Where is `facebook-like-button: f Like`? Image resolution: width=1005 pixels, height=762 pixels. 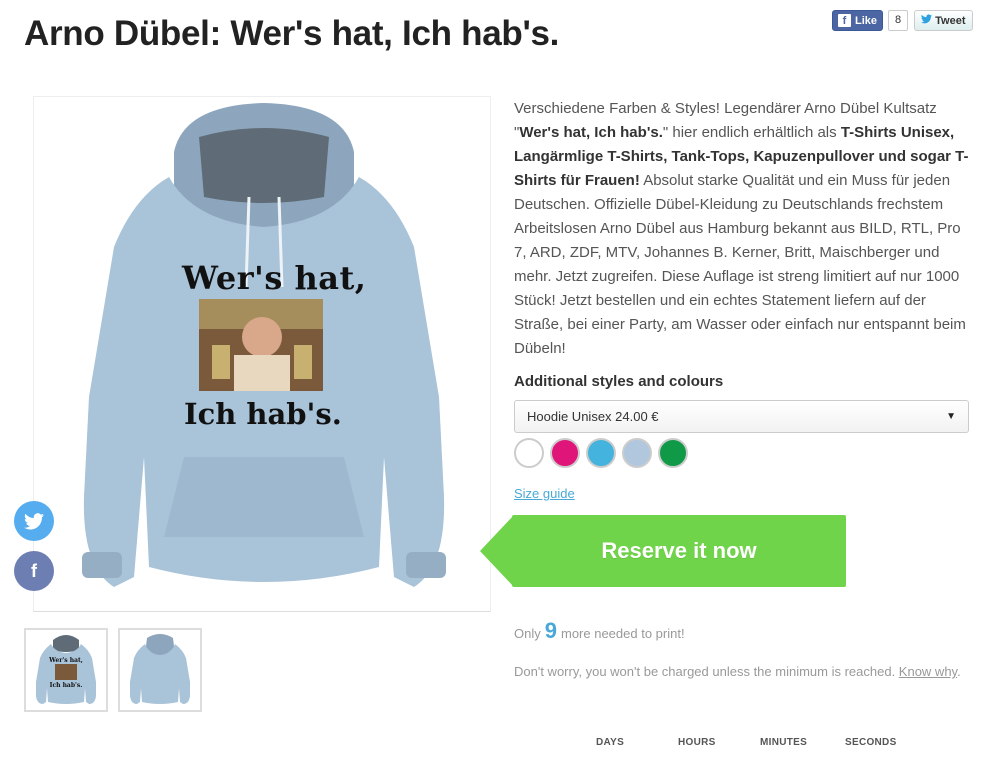 facebook-like-button: f Like is located at coordinates (858, 20).